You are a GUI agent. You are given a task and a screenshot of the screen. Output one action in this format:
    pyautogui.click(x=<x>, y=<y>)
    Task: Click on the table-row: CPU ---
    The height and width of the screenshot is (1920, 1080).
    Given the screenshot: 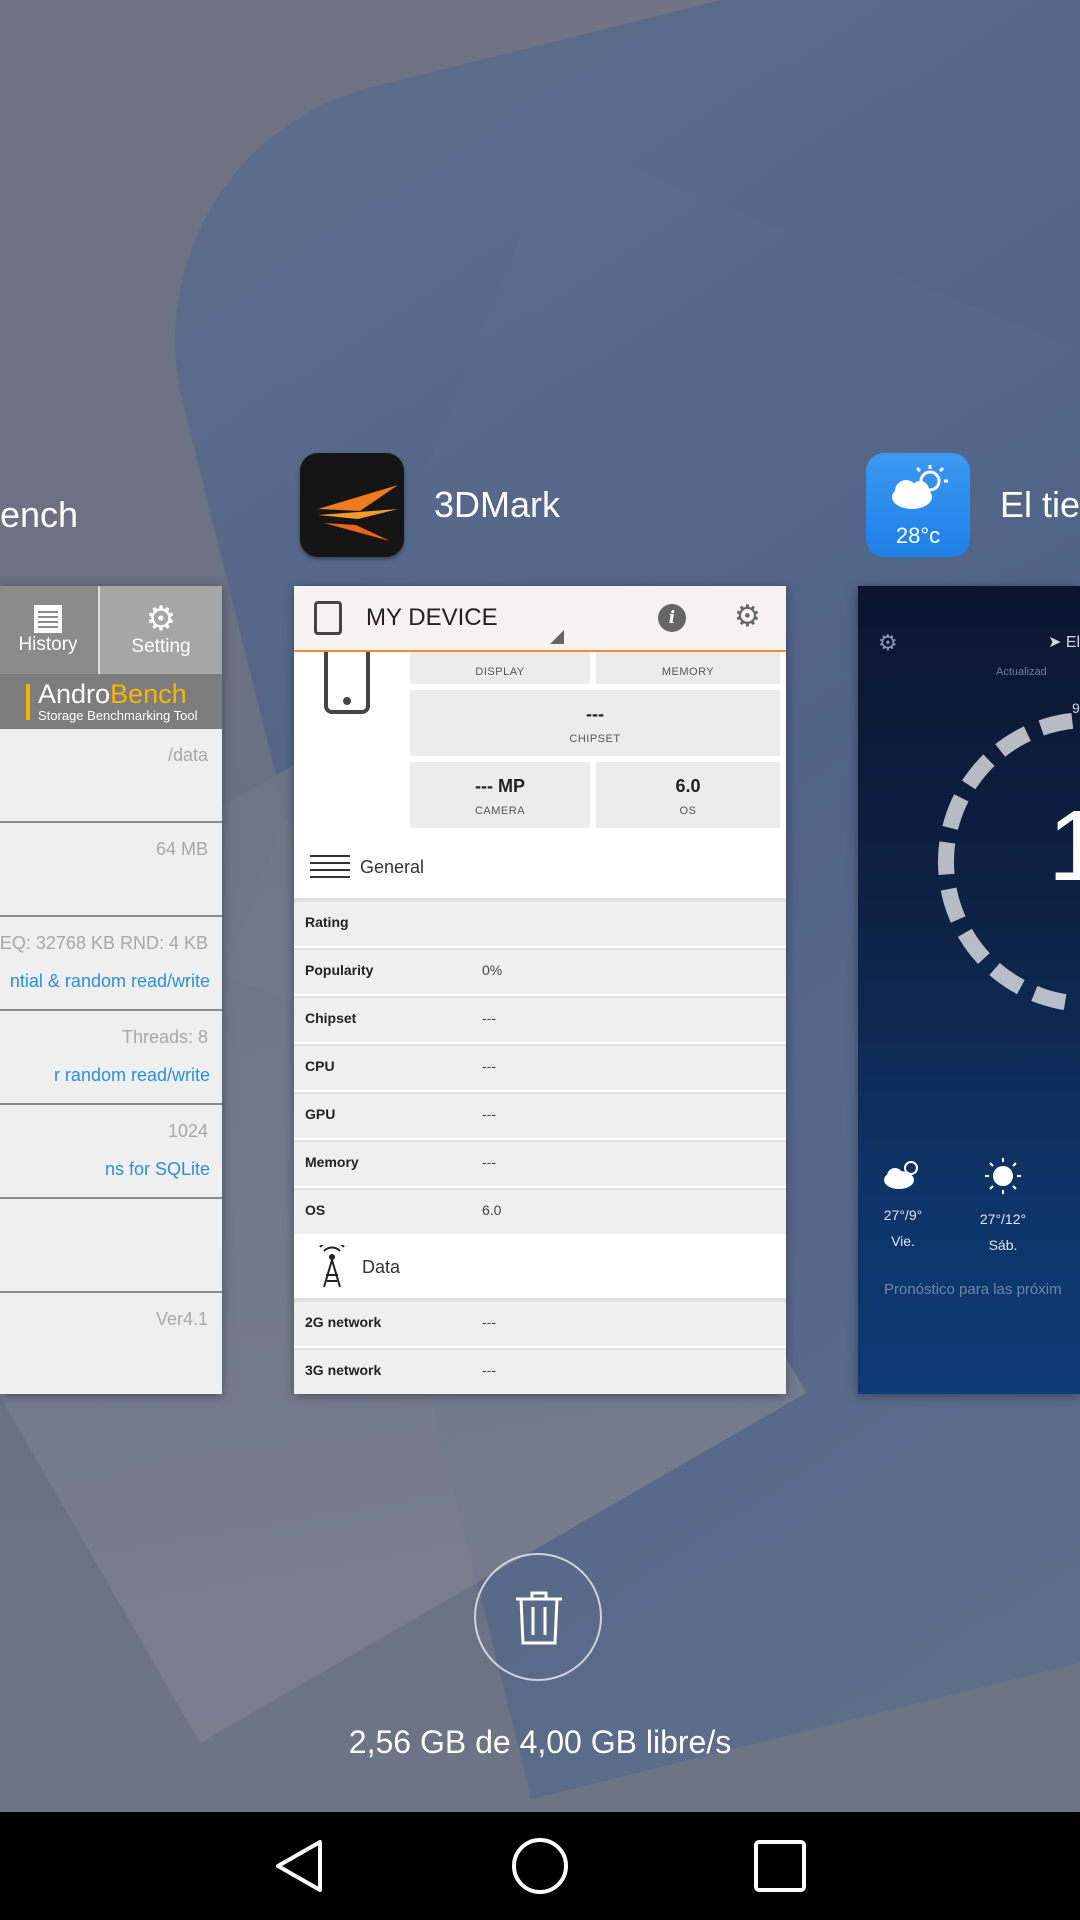 What is the action you would take?
    pyautogui.click(x=540, y=1067)
    